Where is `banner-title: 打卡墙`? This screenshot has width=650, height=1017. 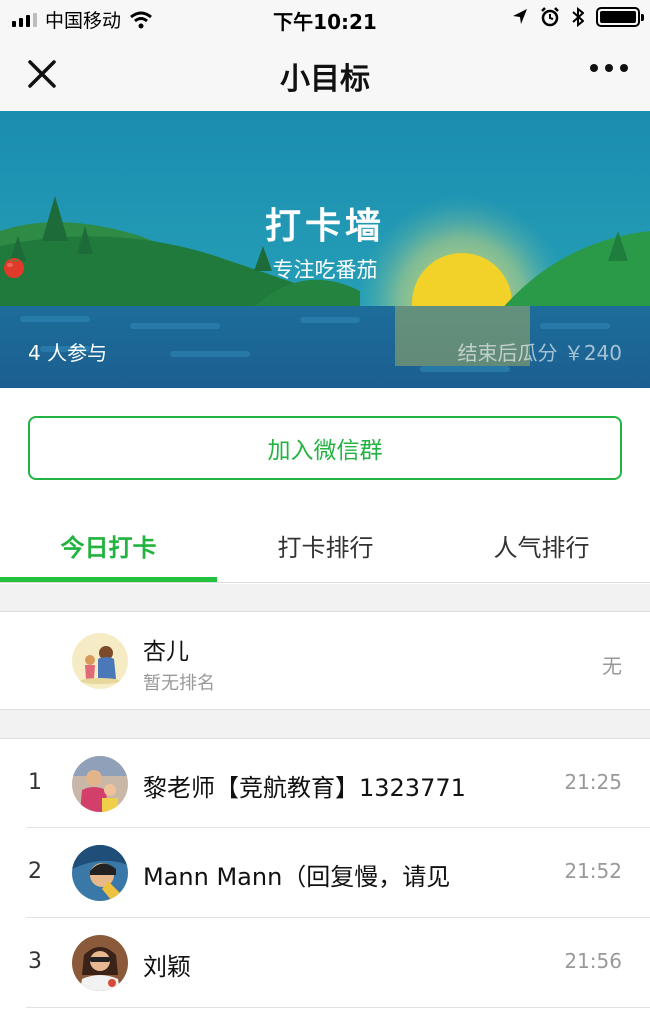
banner-title: 打卡墙 is located at coordinates (324, 226).